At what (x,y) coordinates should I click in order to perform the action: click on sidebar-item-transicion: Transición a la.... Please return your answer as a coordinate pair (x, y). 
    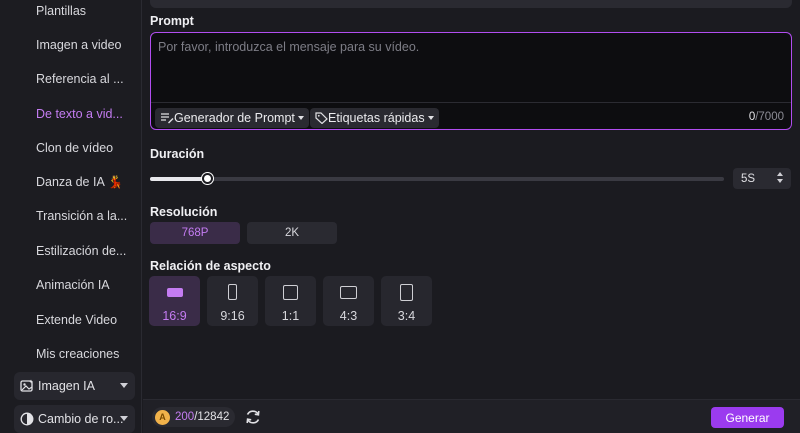
    Looking at the image, I should click on (81, 216).